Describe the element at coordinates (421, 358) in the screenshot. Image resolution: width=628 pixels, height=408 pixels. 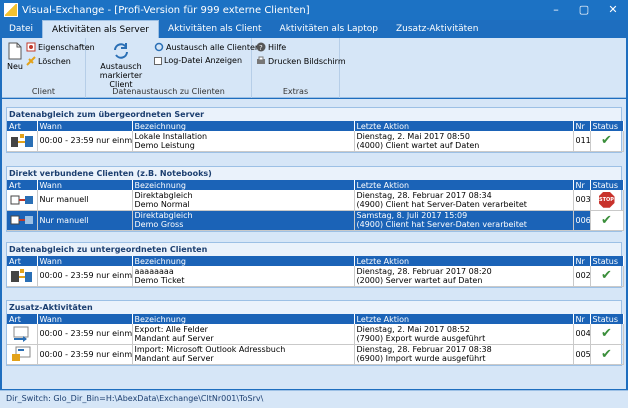
I see `aktion-line2: (6900) Import wurde ausgeführt` at that location.